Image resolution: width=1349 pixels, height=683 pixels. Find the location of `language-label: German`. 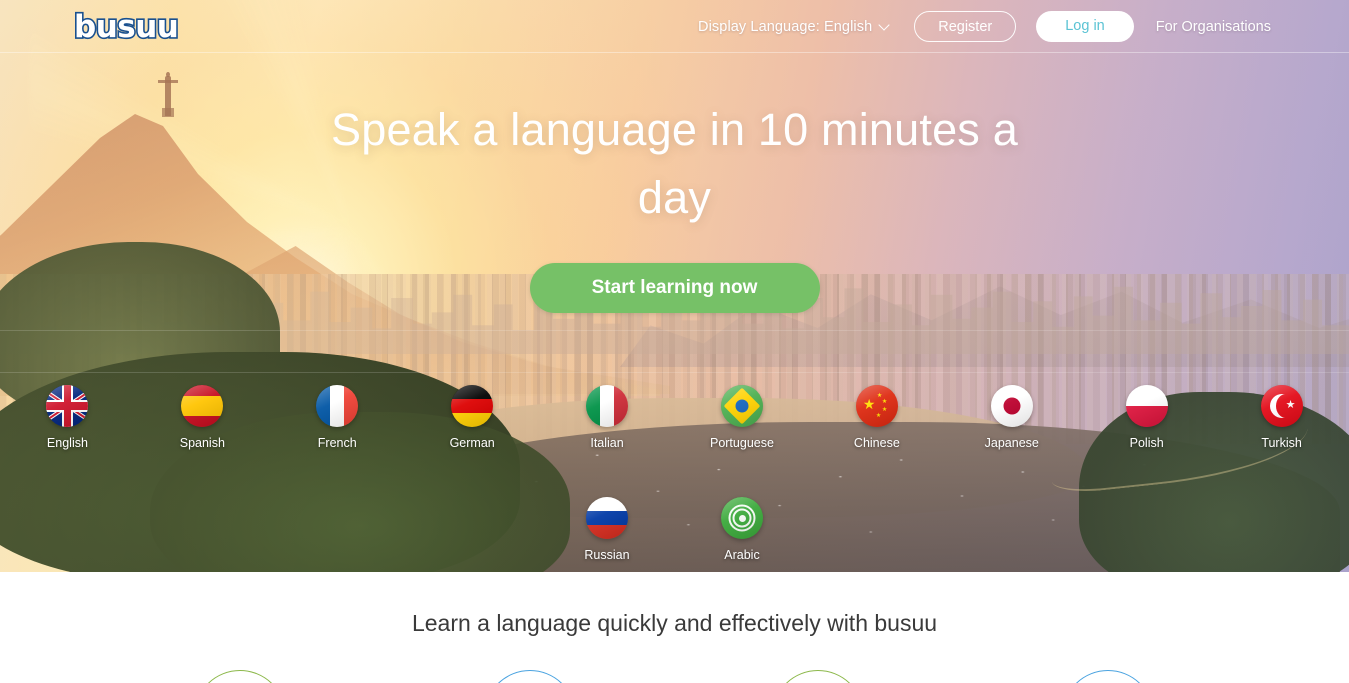

language-label: German is located at coordinates (472, 443).